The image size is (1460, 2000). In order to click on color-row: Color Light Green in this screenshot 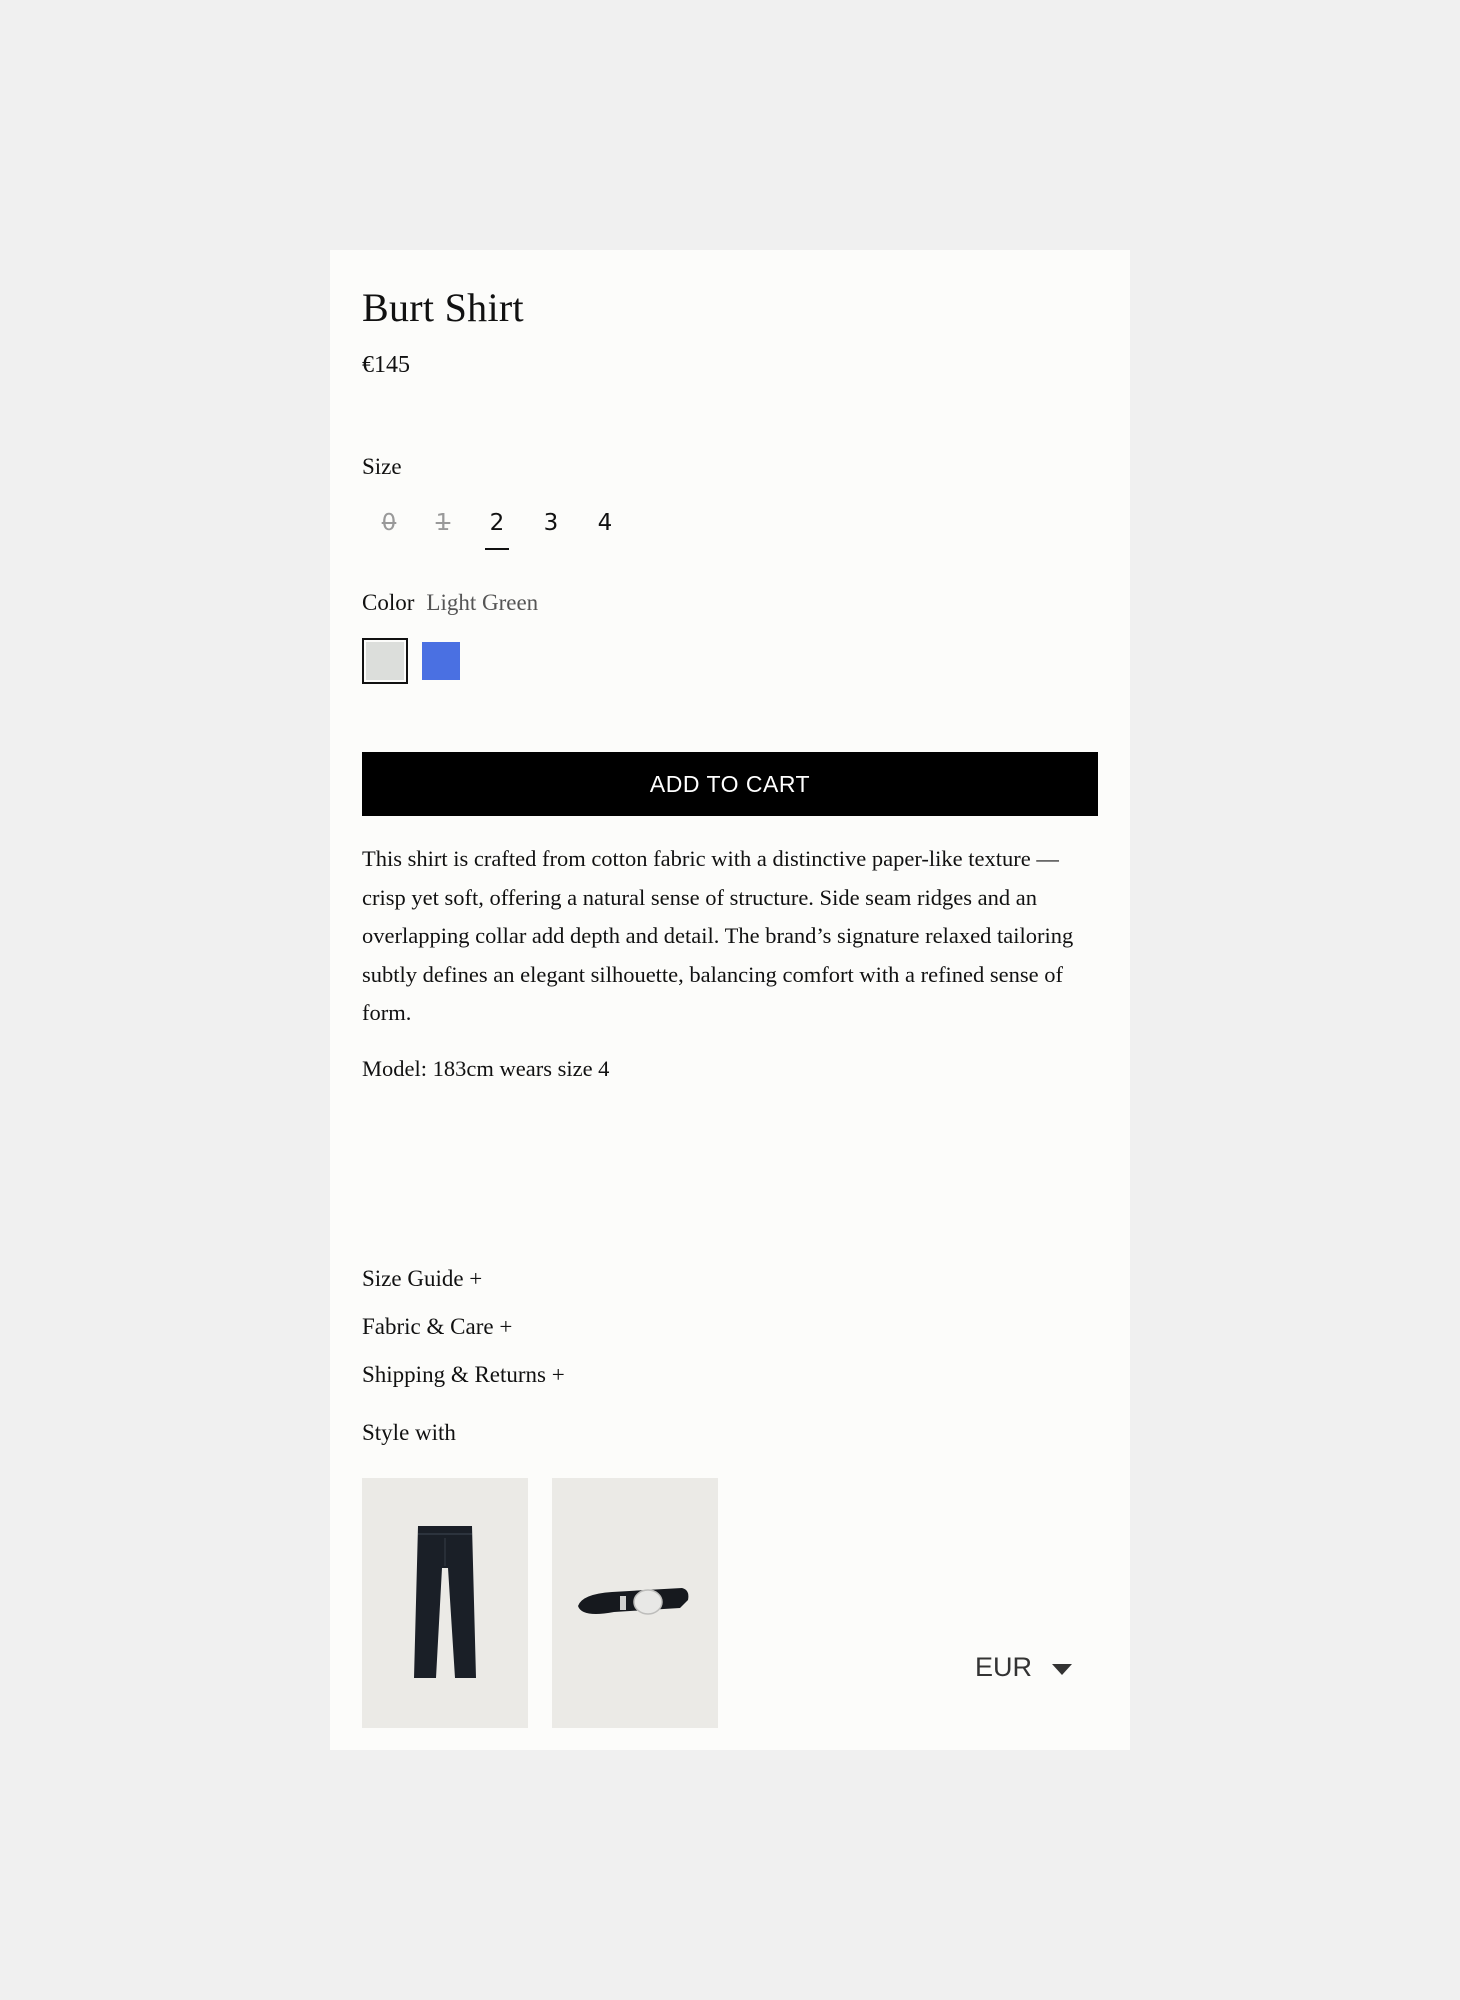, I will do `click(450, 603)`.